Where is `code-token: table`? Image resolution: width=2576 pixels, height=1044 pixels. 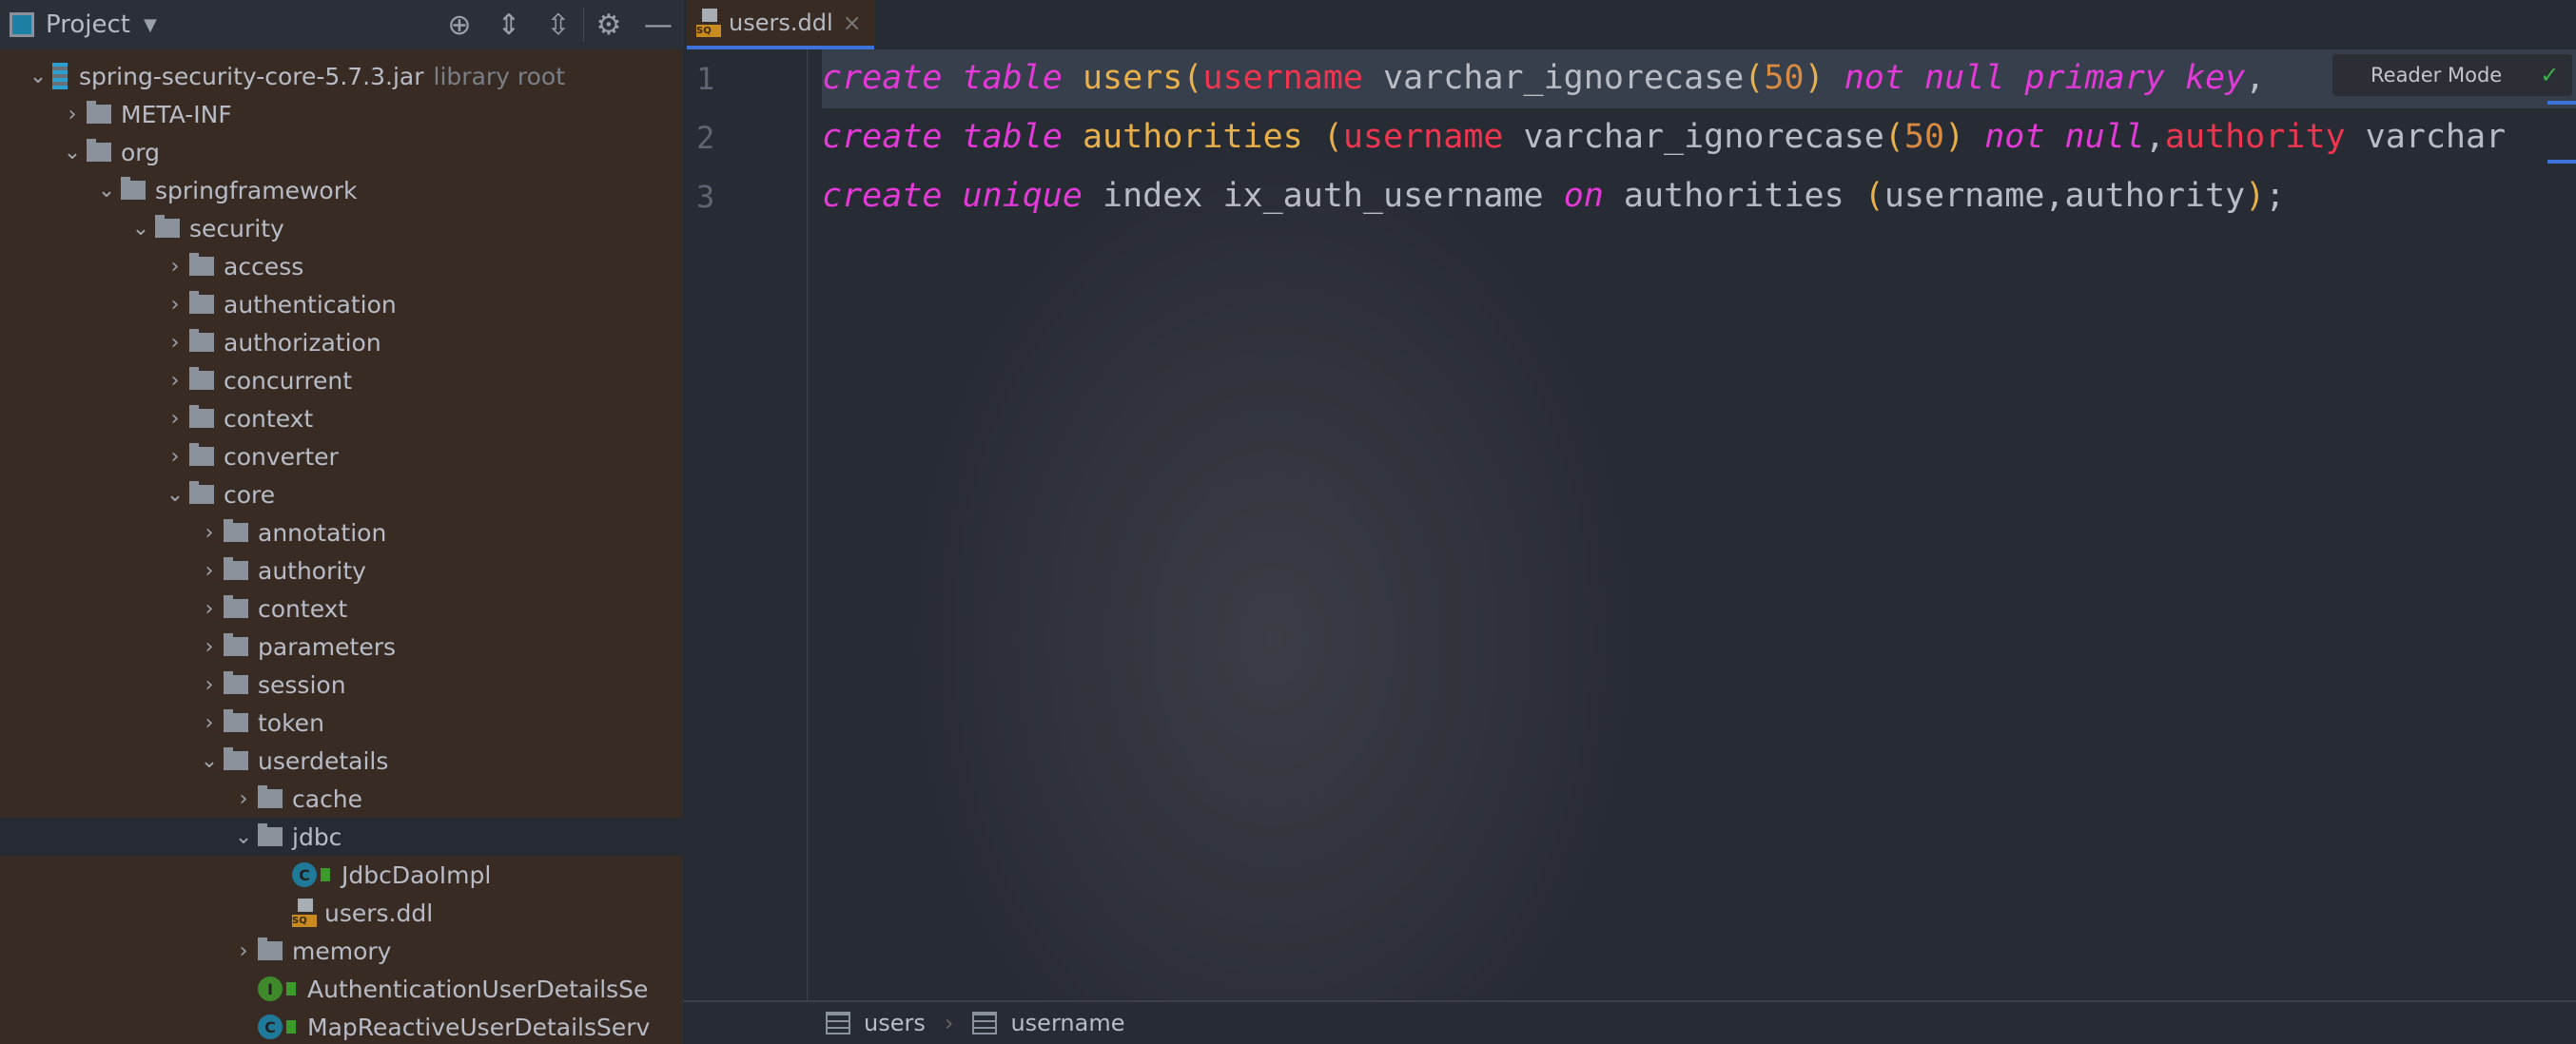
code-token: table is located at coordinates (1003, 137).